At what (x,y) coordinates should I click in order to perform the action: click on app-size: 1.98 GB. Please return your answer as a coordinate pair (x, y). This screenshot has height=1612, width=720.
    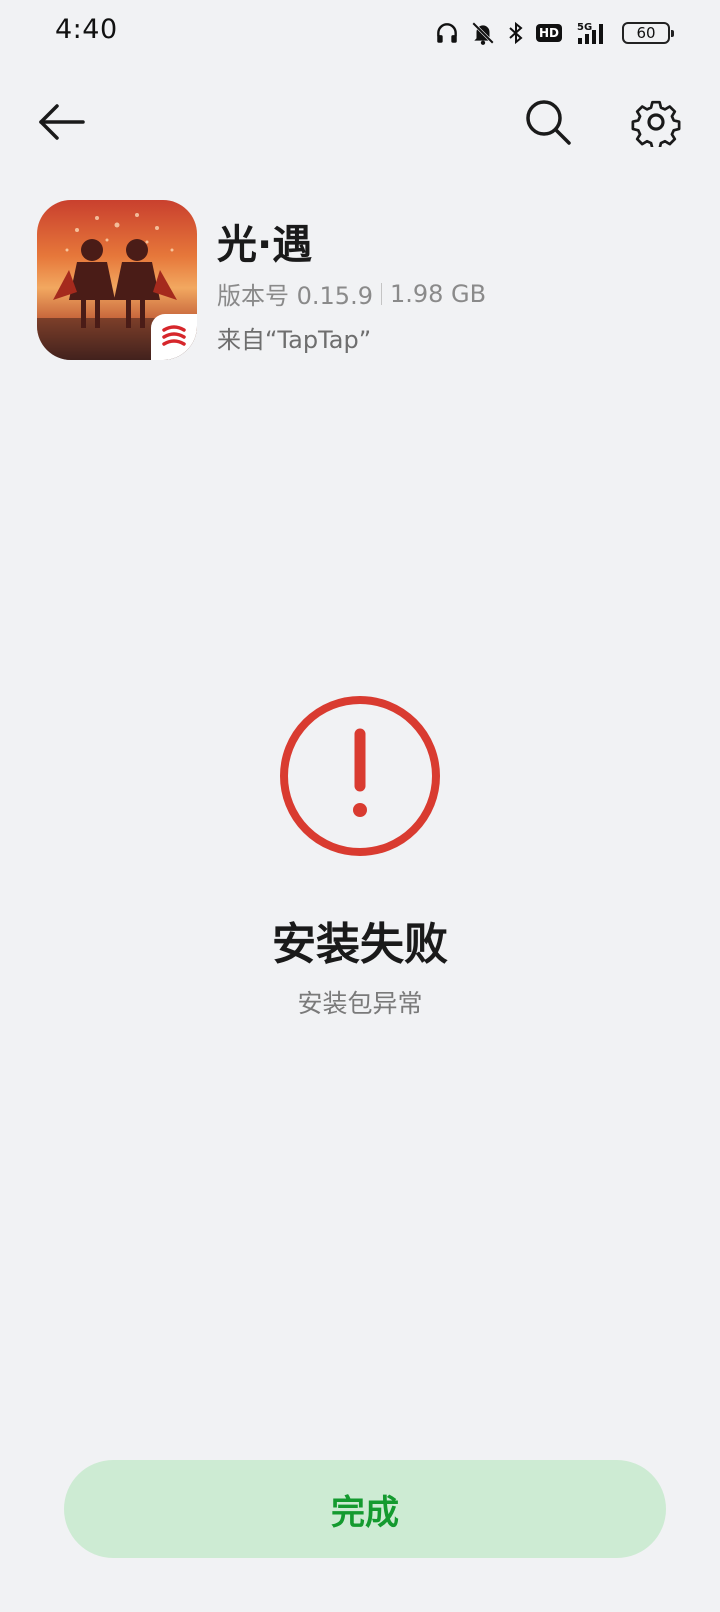
    Looking at the image, I should click on (438, 293).